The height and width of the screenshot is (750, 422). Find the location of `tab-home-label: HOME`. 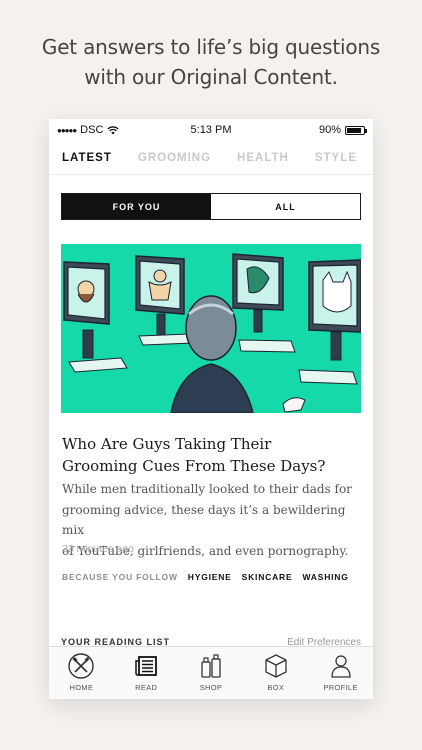

tab-home-label: HOME is located at coordinates (81, 687).